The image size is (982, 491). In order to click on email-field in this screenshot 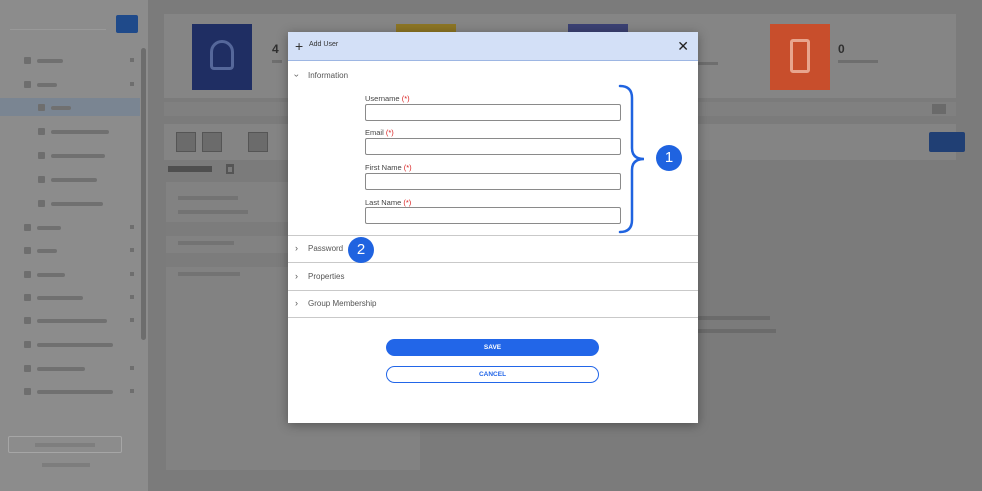, I will do `click(493, 146)`.